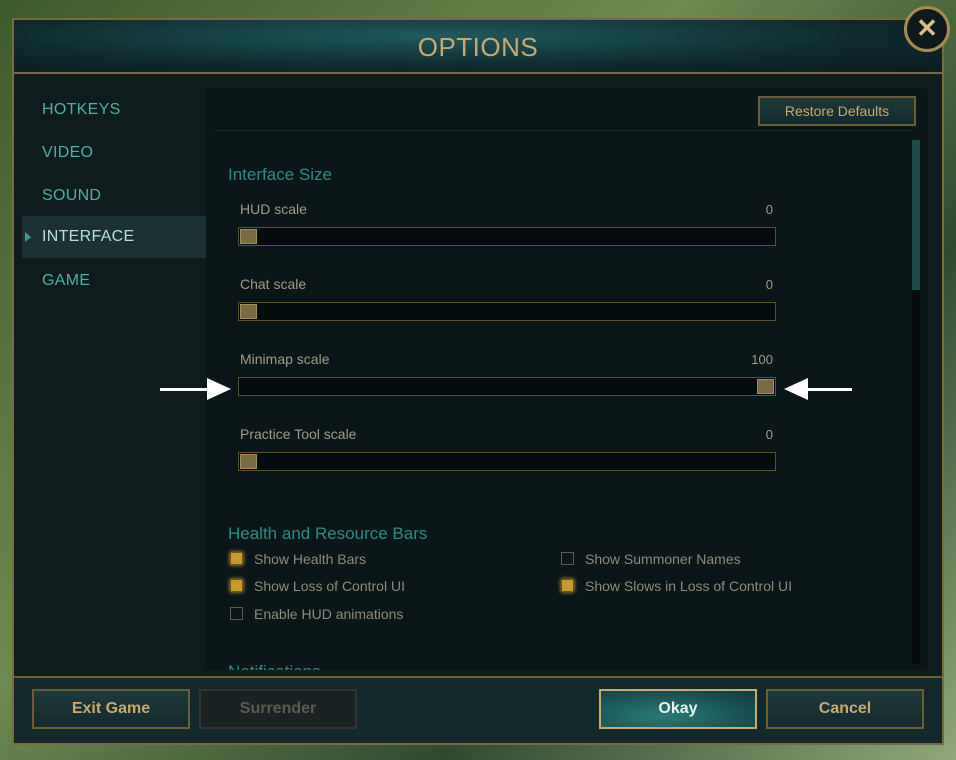 The height and width of the screenshot is (760, 956). What do you see at coordinates (567, 665) in the screenshot?
I see `clip: Notifications` at bounding box center [567, 665].